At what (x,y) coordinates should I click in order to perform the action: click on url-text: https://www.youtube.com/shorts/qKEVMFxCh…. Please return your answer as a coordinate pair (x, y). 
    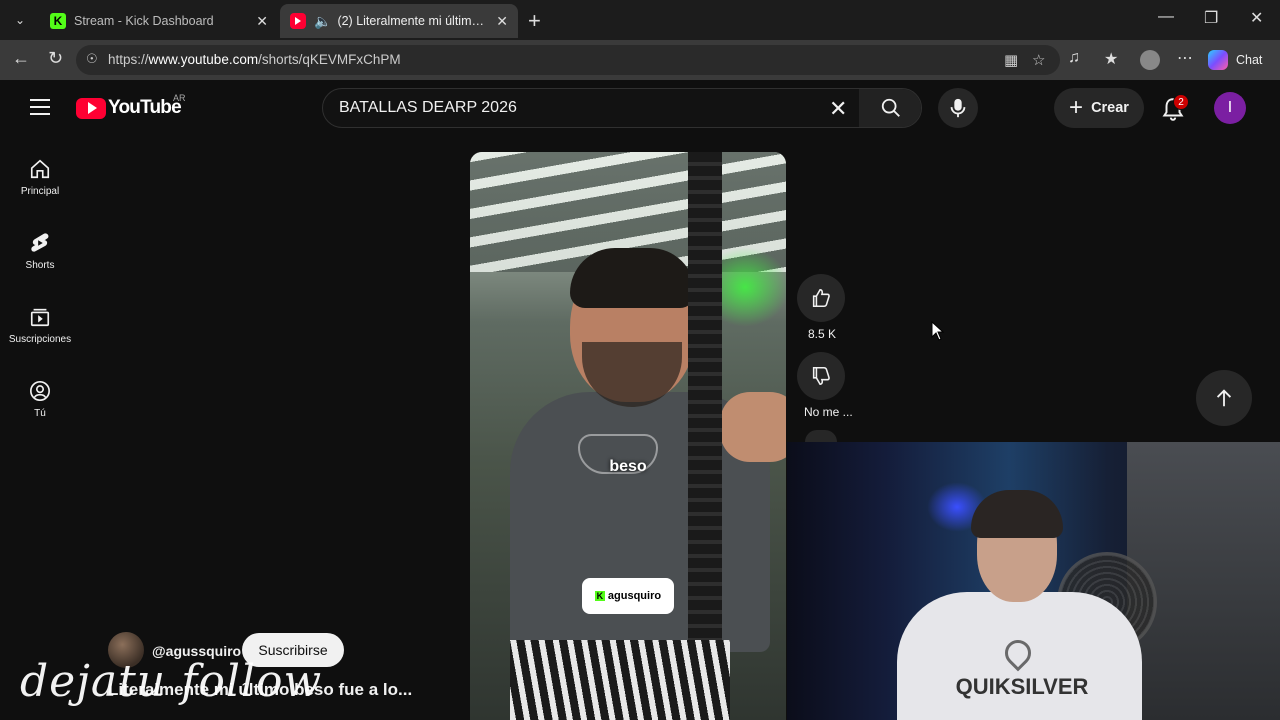
    Looking at the image, I should click on (254, 59).